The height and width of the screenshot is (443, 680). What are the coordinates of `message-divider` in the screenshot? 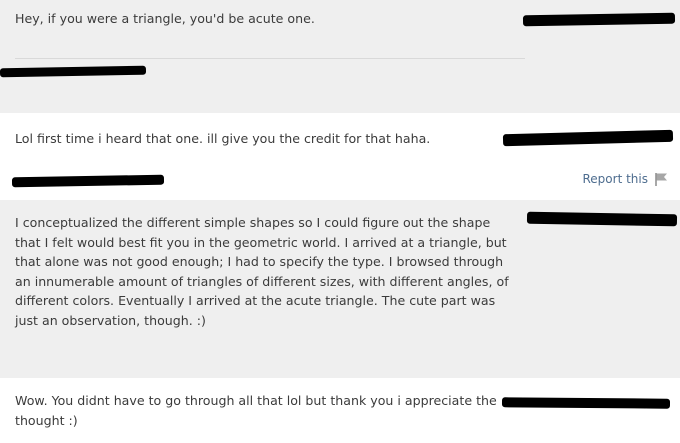 It's located at (270, 58).